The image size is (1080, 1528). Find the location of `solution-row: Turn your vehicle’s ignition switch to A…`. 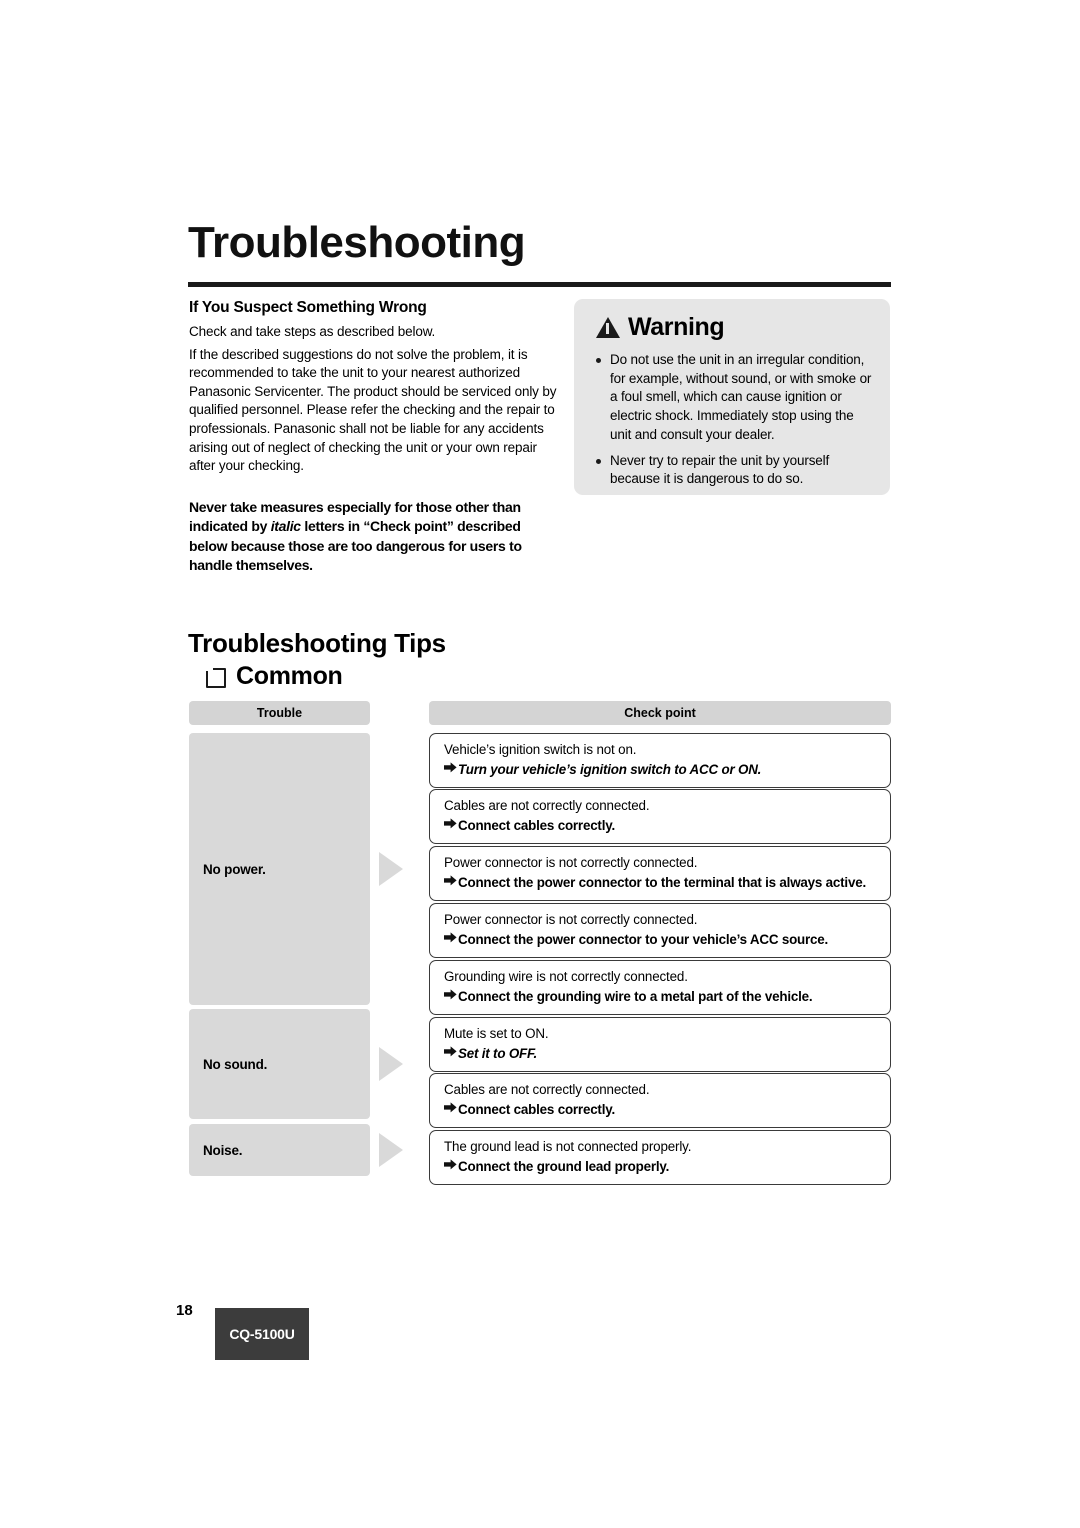

solution-row: Turn your vehicle’s ignition switch to A… is located at coordinates (661, 770).